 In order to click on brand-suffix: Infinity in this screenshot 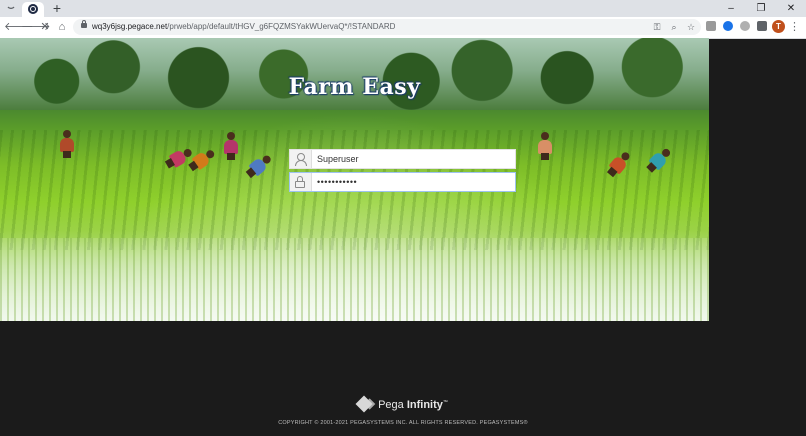, I will do `click(424, 405)`.